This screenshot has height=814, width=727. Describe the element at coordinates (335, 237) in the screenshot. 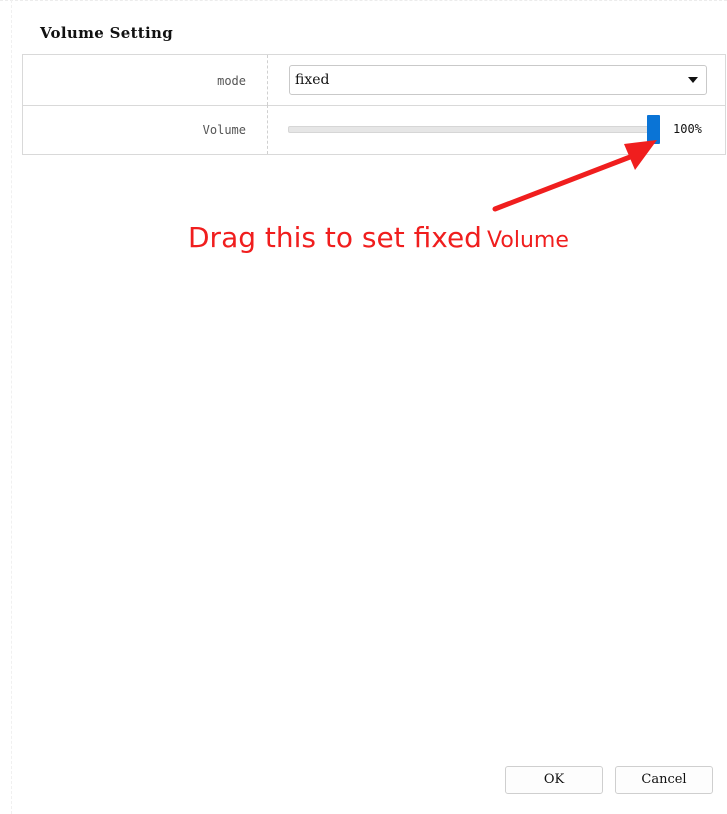

I see `annotation-text-main: Drag this to set fixed` at that location.